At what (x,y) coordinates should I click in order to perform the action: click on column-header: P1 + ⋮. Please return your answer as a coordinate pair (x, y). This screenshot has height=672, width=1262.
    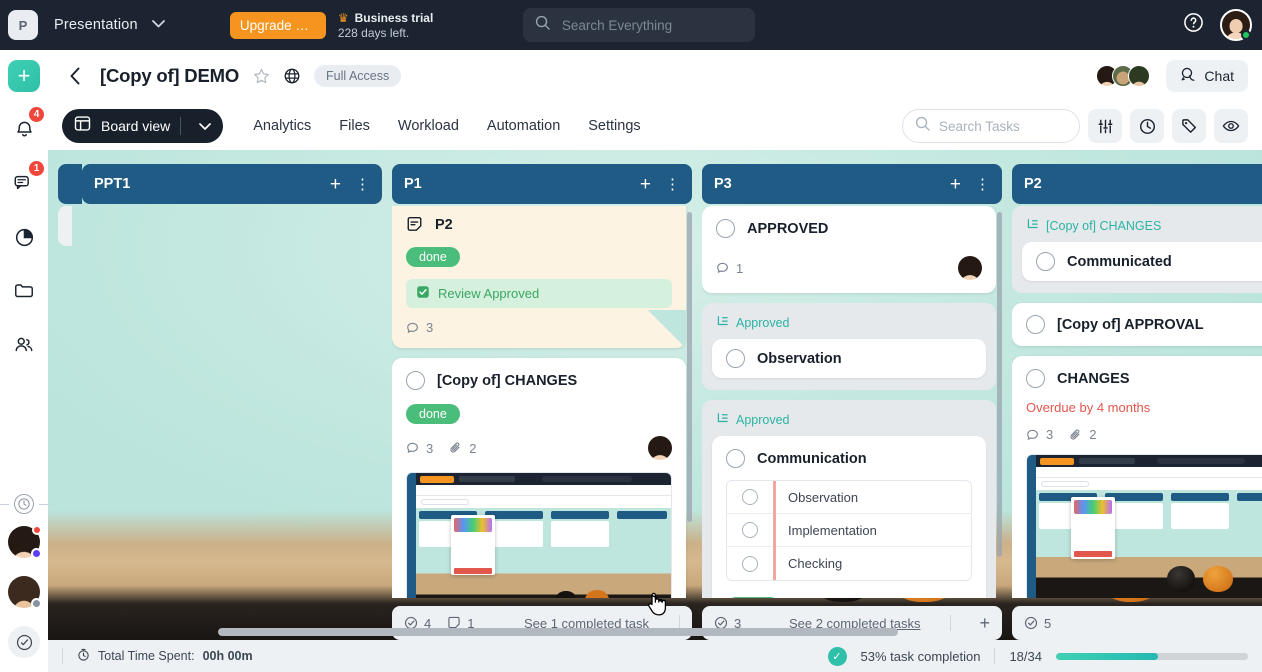
    Looking at the image, I should click on (542, 184).